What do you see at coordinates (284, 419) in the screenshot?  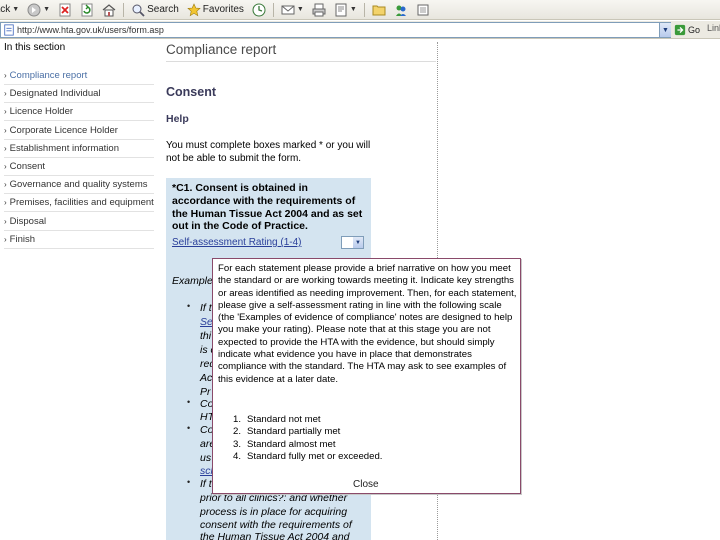 I see `rating-scale-label: Standard not met` at bounding box center [284, 419].